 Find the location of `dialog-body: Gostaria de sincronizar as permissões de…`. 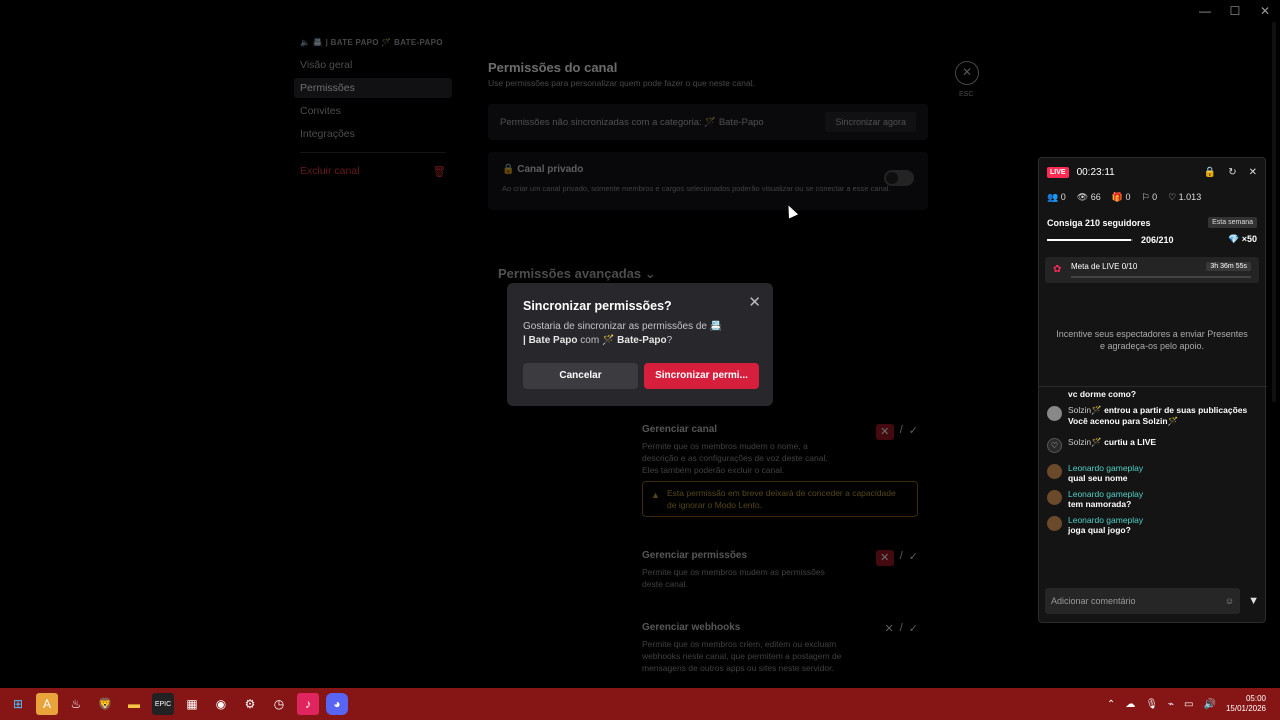

dialog-body: Gostaria de sincronizar as permissões de… is located at coordinates (623, 333).